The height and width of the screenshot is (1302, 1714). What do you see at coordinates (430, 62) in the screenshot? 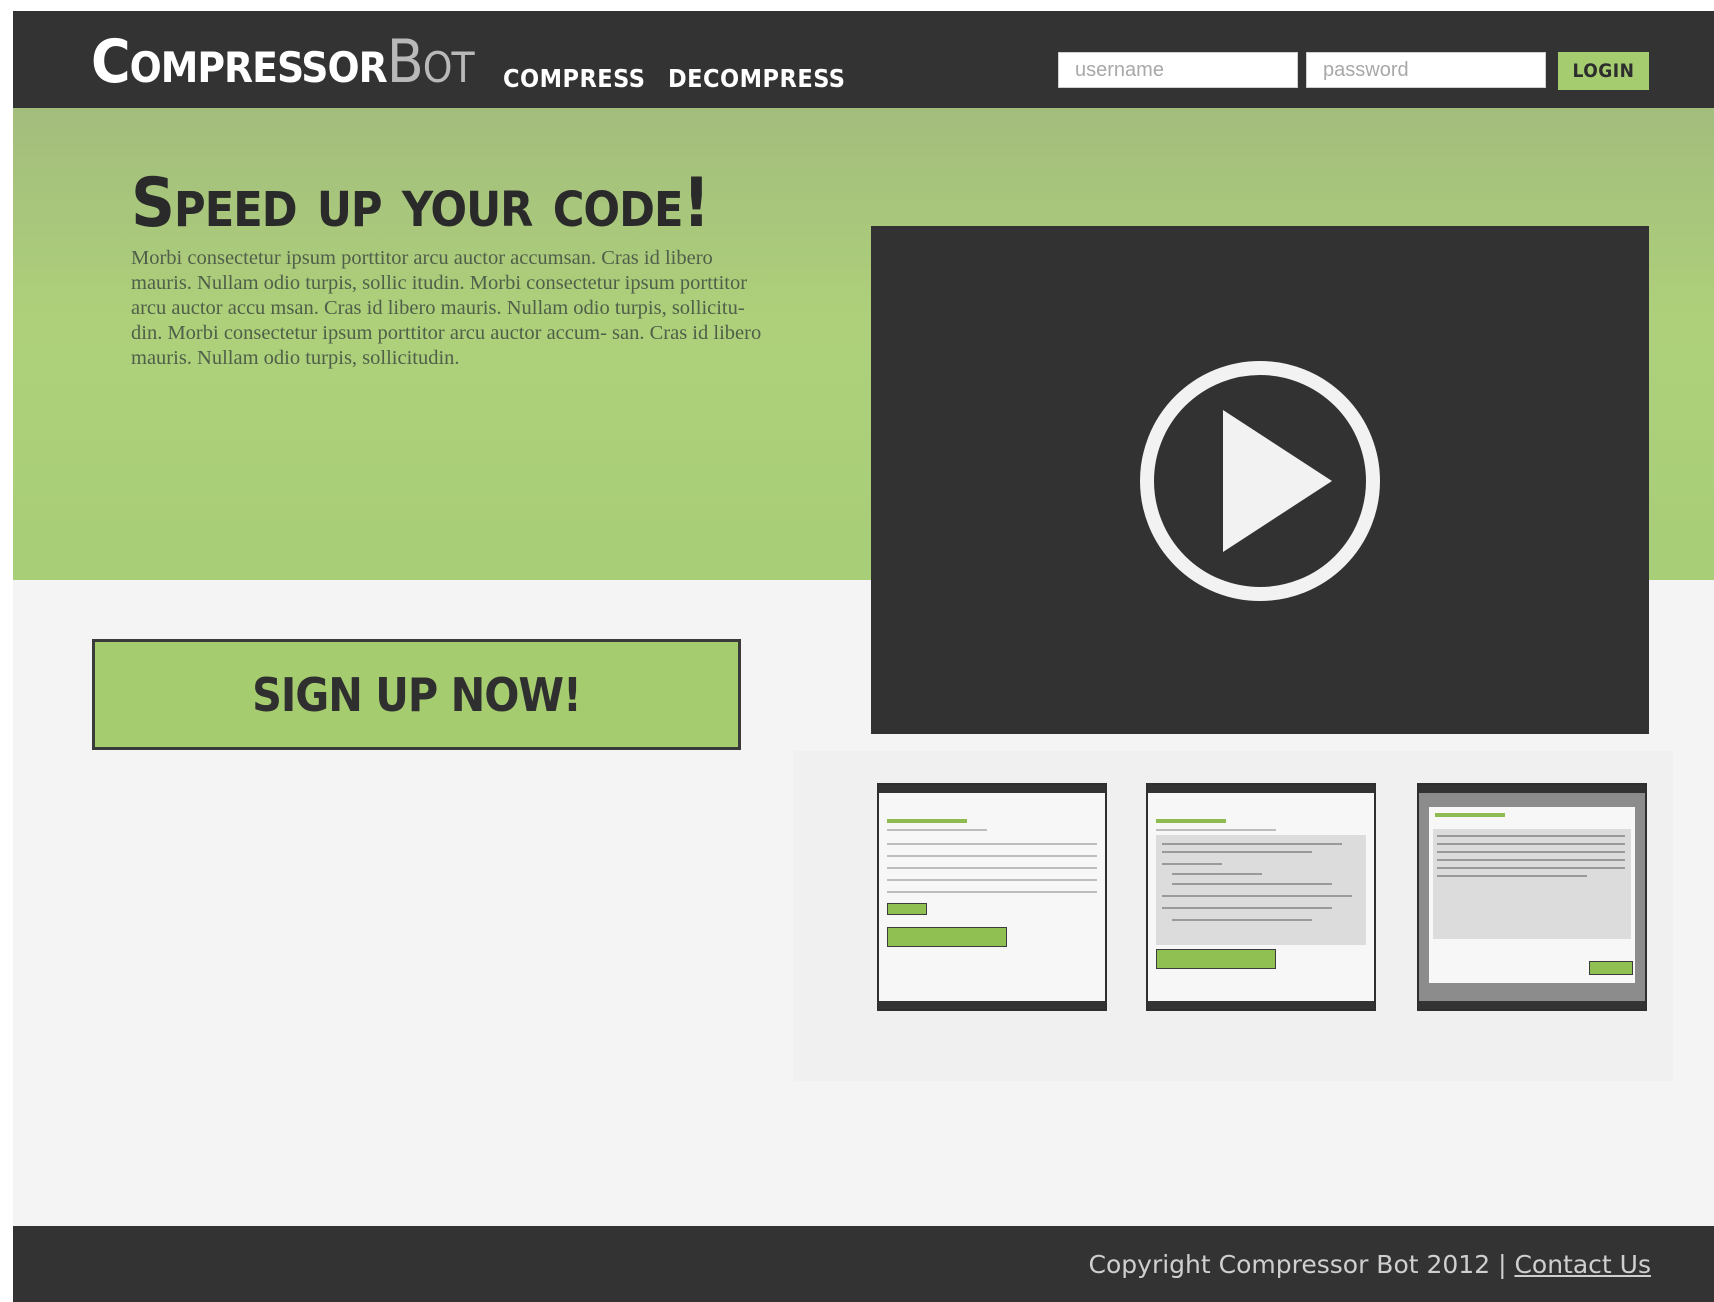
I see `logo-accent: Bot` at bounding box center [430, 62].